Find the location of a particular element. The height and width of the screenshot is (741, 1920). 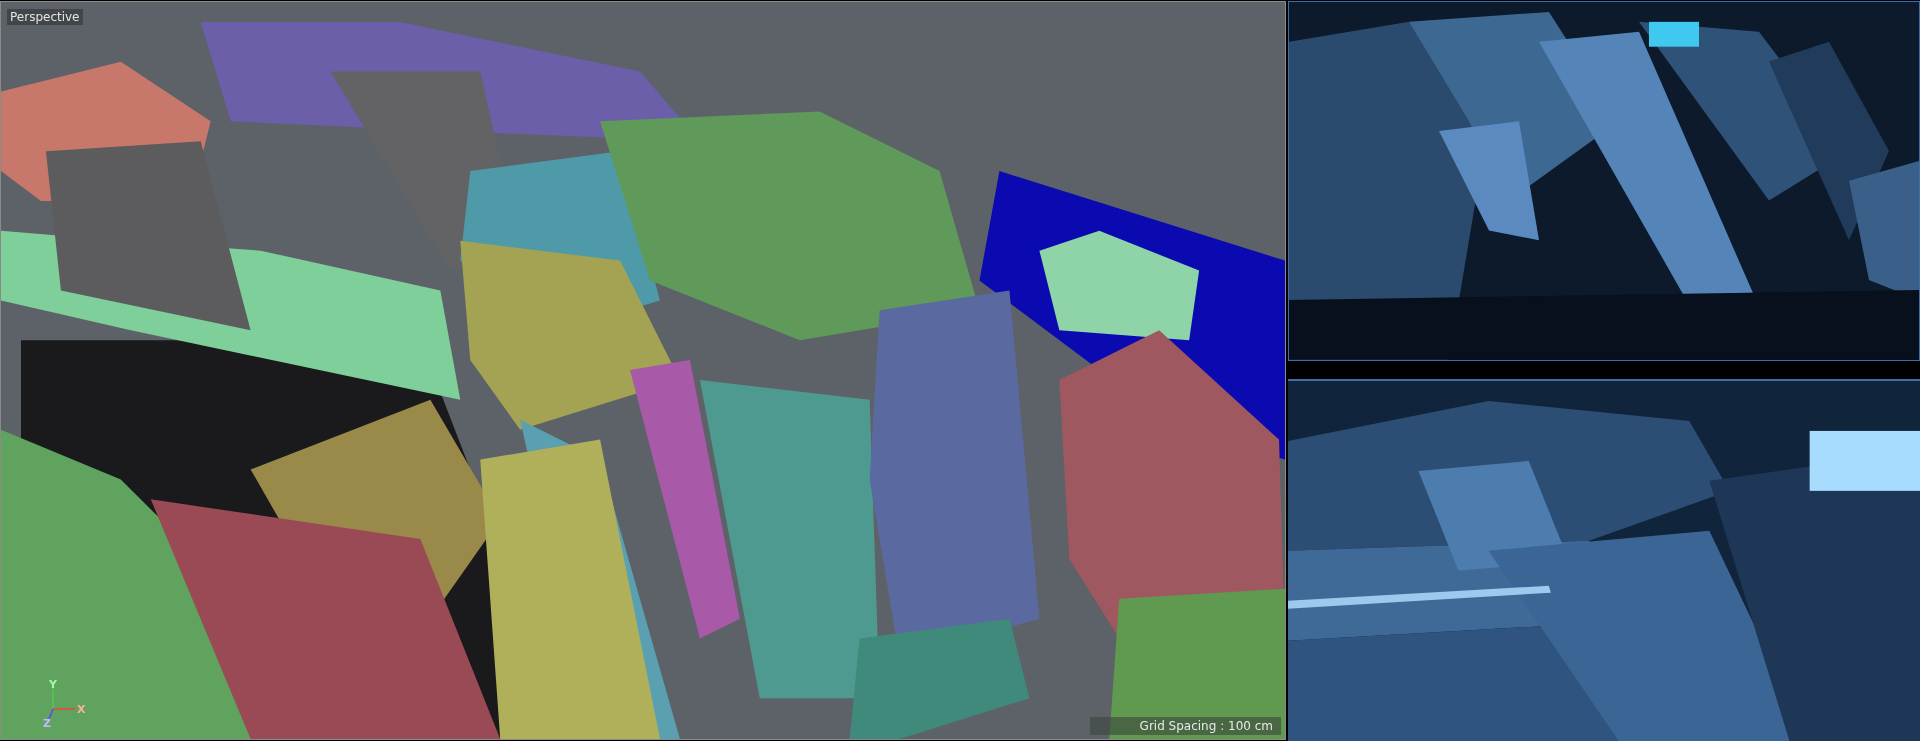

axis-label: Z is located at coordinates (47, 723).